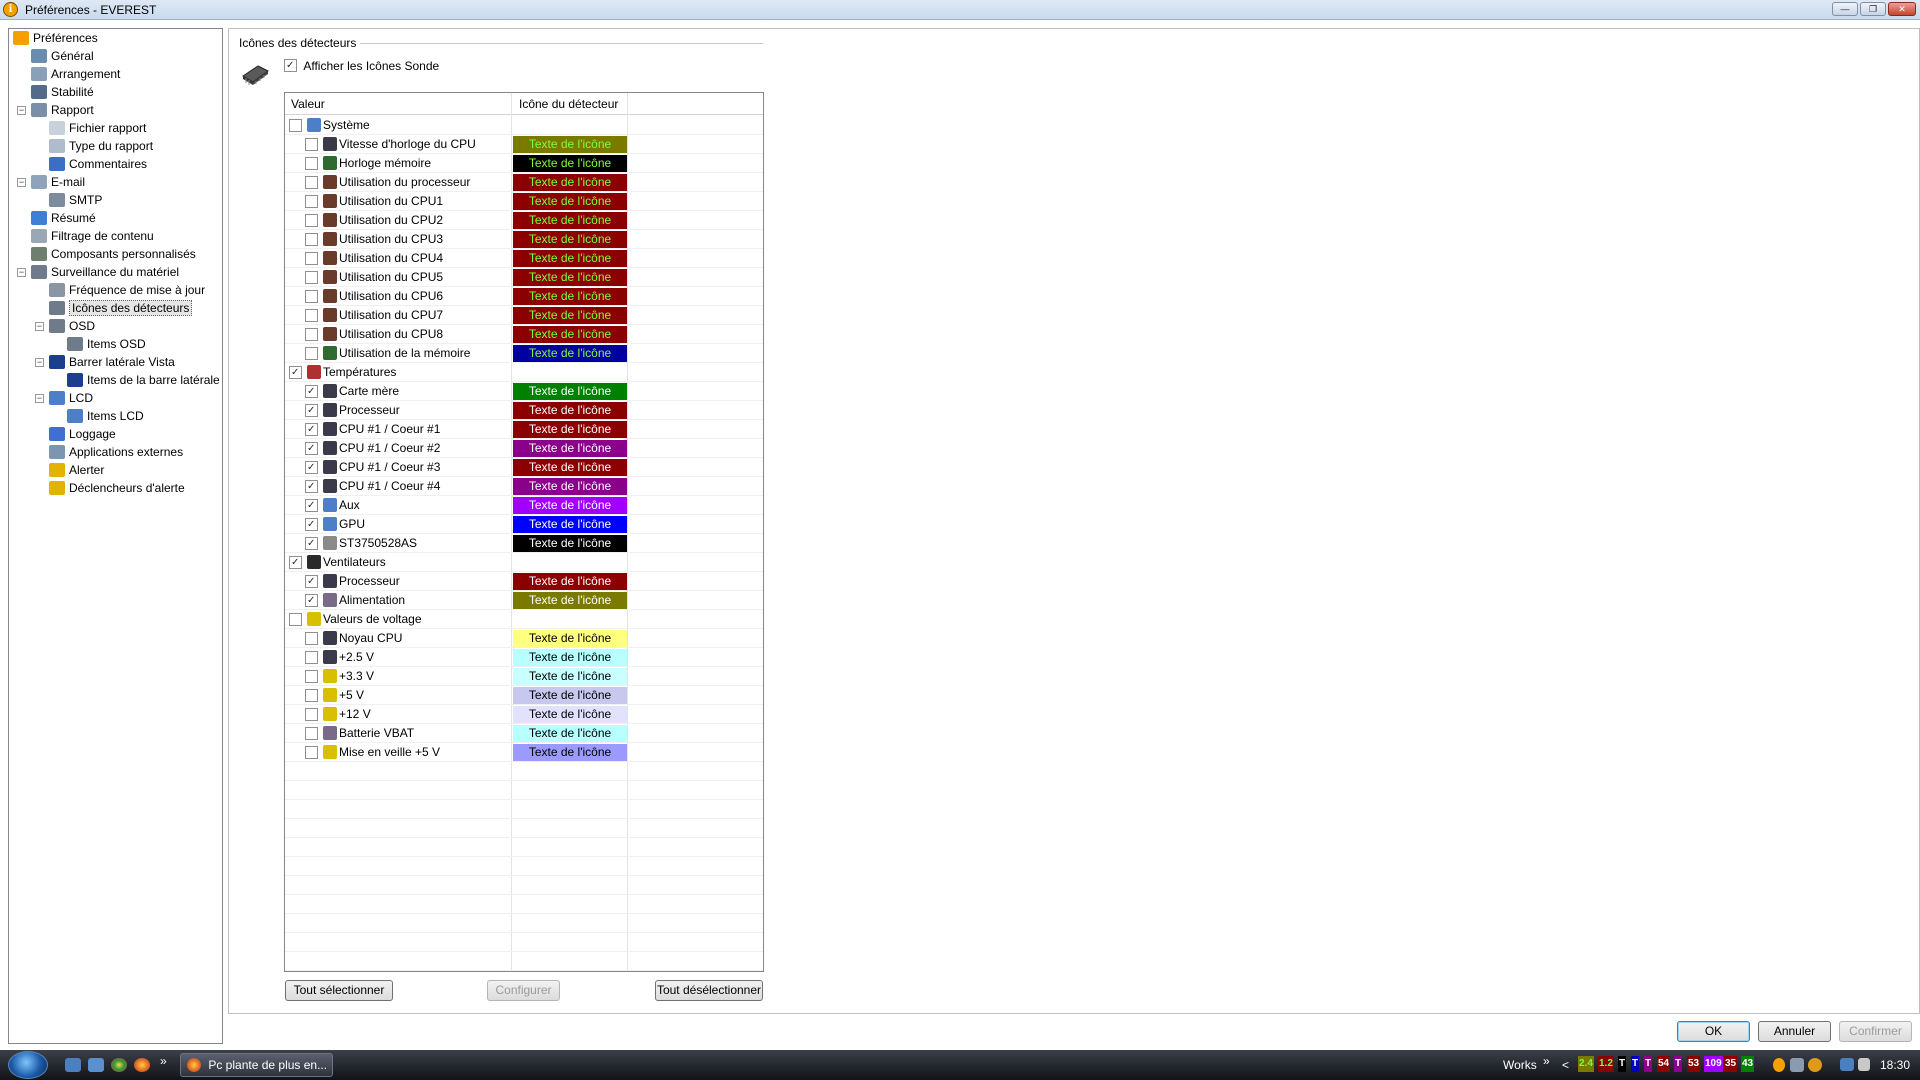 The width and height of the screenshot is (1920, 1080). Describe the element at coordinates (523, 990) in the screenshot. I see `configure-button: Configurer` at that location.